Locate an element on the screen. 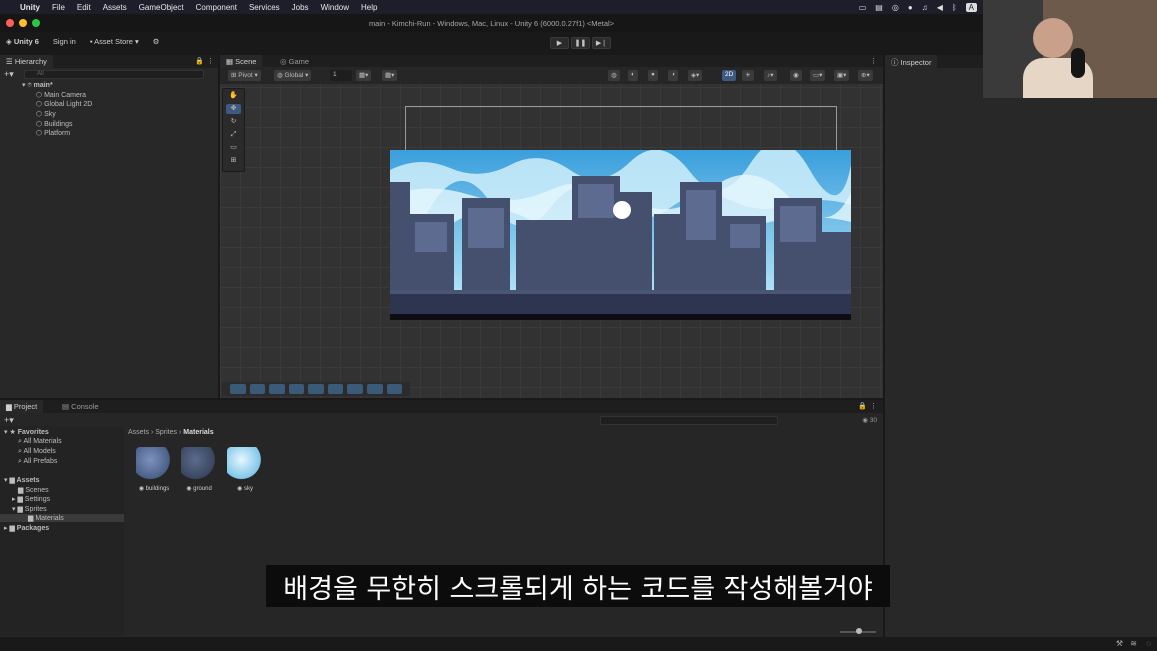 This screenshot has height=651, width=1157. folder-materials: ▆ Materials is located at coordinates (62, 518).